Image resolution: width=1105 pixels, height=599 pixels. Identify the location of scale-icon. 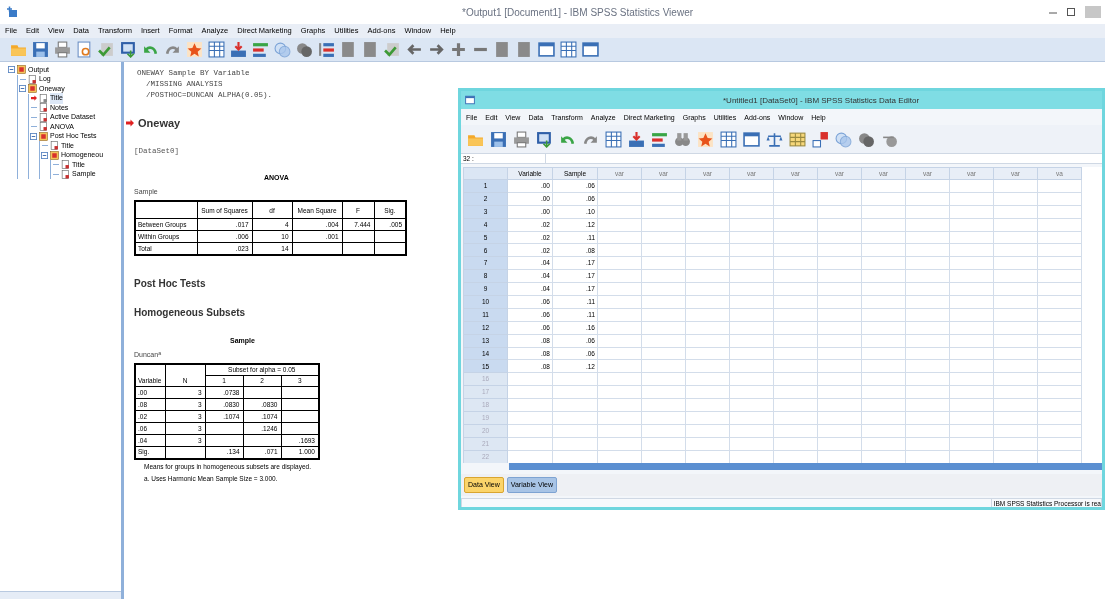
(774, 139).